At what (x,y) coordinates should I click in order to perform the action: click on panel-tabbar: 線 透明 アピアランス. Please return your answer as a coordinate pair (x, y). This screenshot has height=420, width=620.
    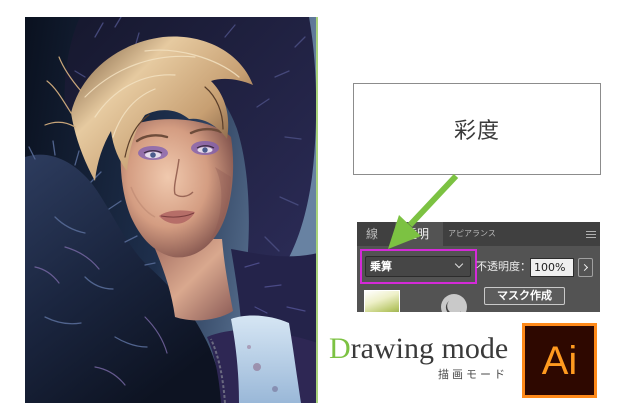
    Looking at the image, I should click on (478, 234).